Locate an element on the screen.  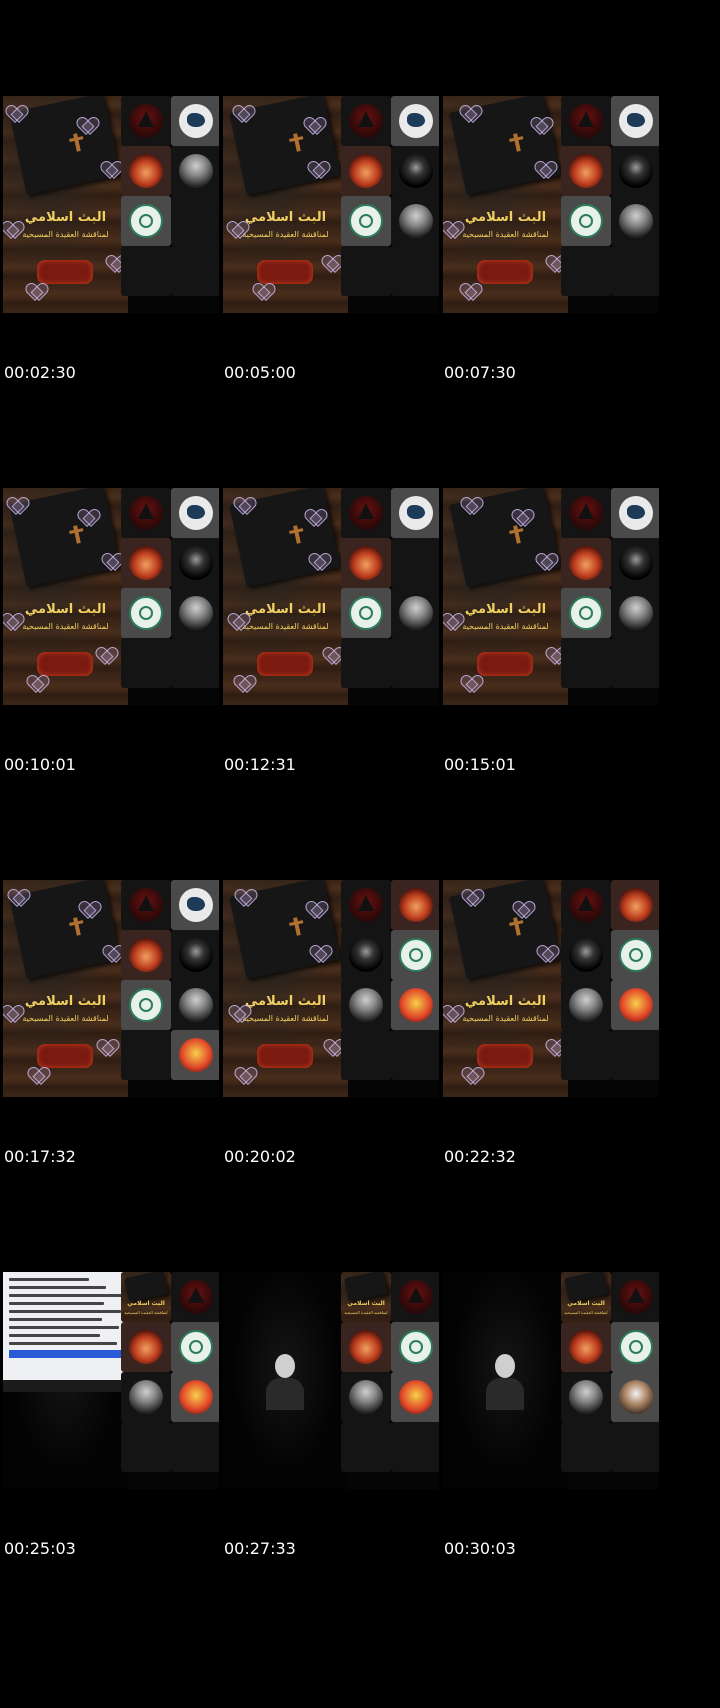
rosary-cross-icon is located at coordinates (517, 926).